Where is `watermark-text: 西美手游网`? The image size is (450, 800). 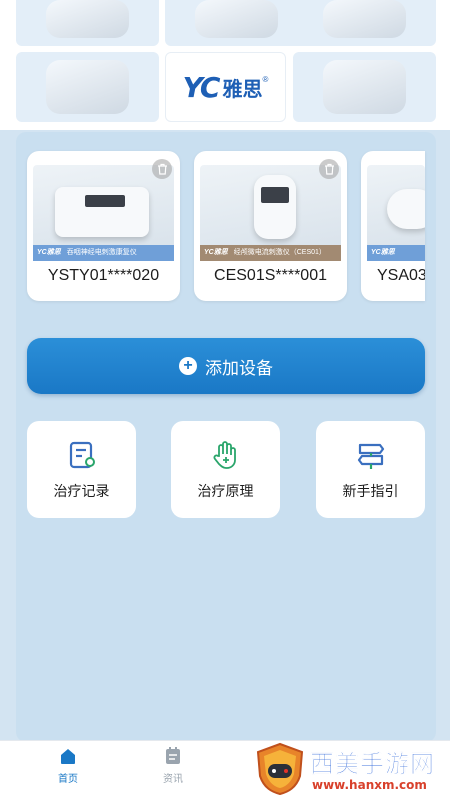
watermark-text: 西美手游网 is located at coordinates (372, 764).